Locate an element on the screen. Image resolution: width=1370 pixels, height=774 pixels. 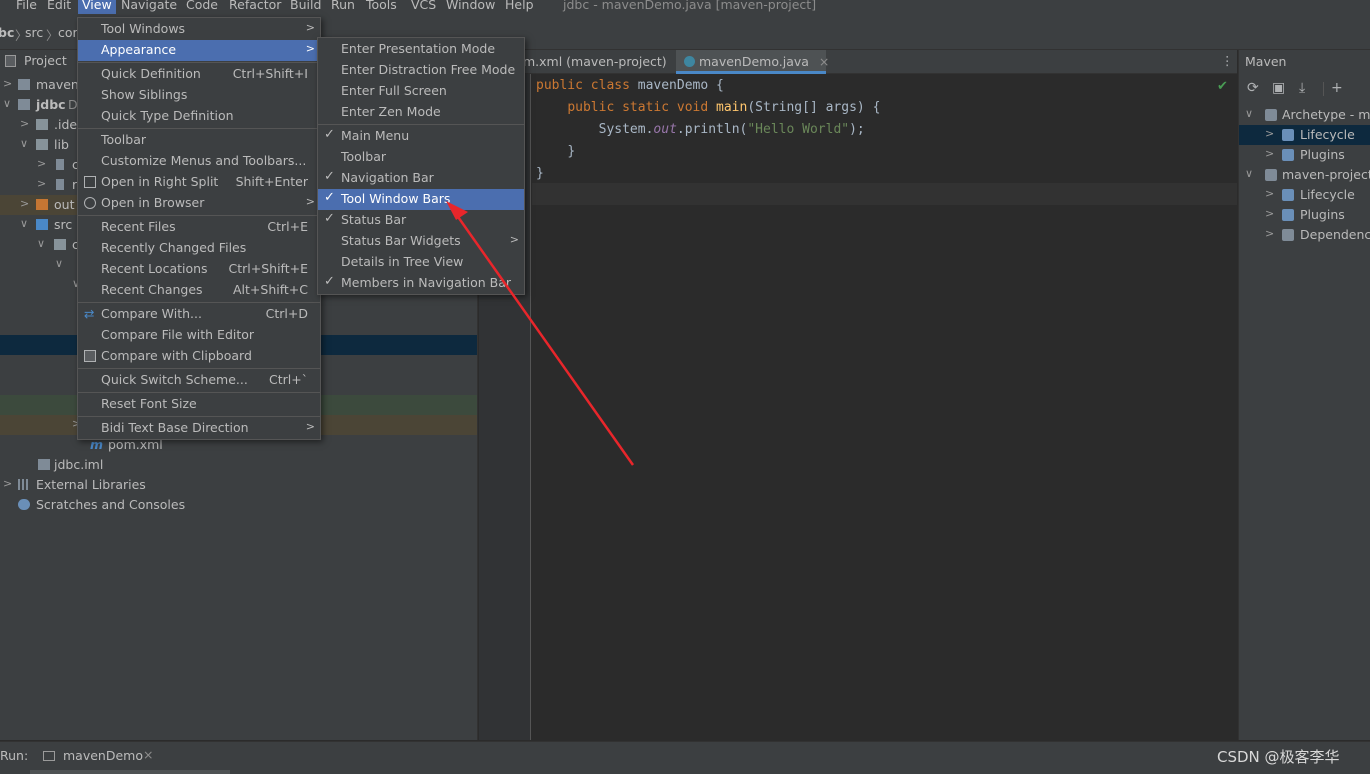
red-arrow-annotation is located at coordinates (540, 333).